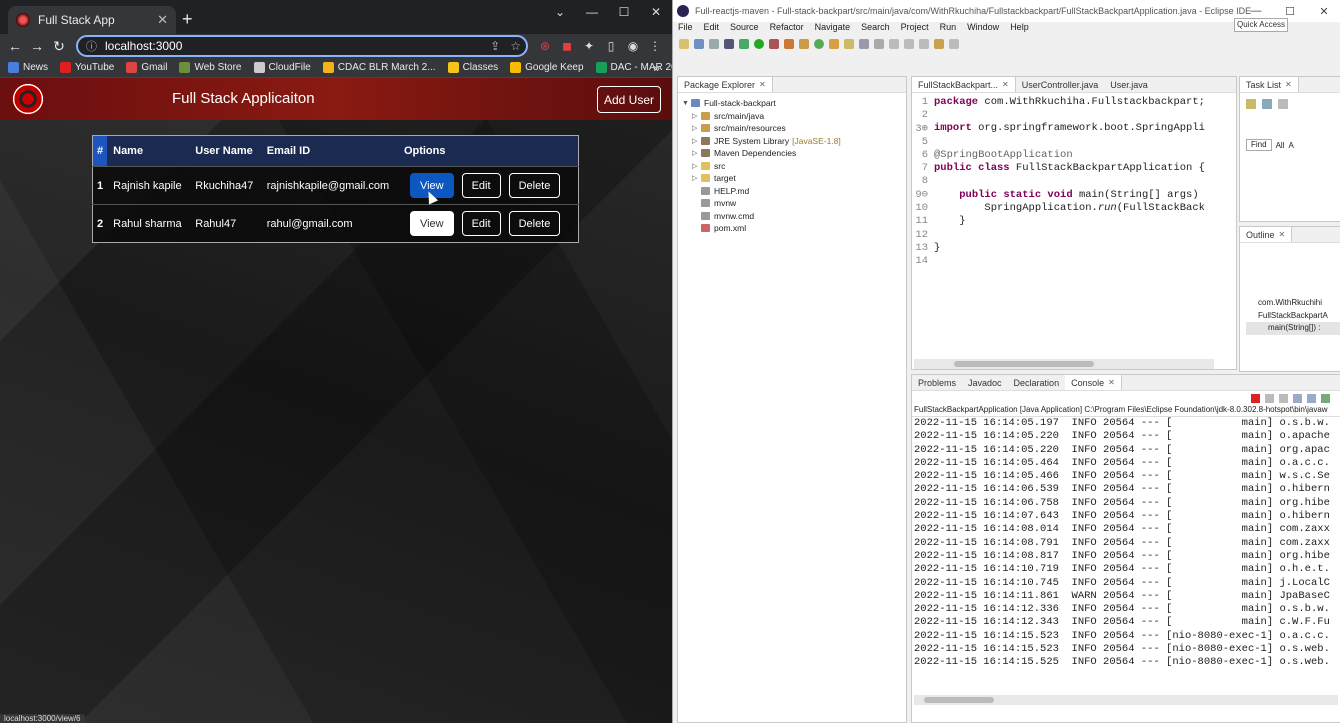 The image size is (1340, 723). What do you see at coordinates (431, 223) in the screenshot?
I see `view-button: View` at bounding box center [431, 223].